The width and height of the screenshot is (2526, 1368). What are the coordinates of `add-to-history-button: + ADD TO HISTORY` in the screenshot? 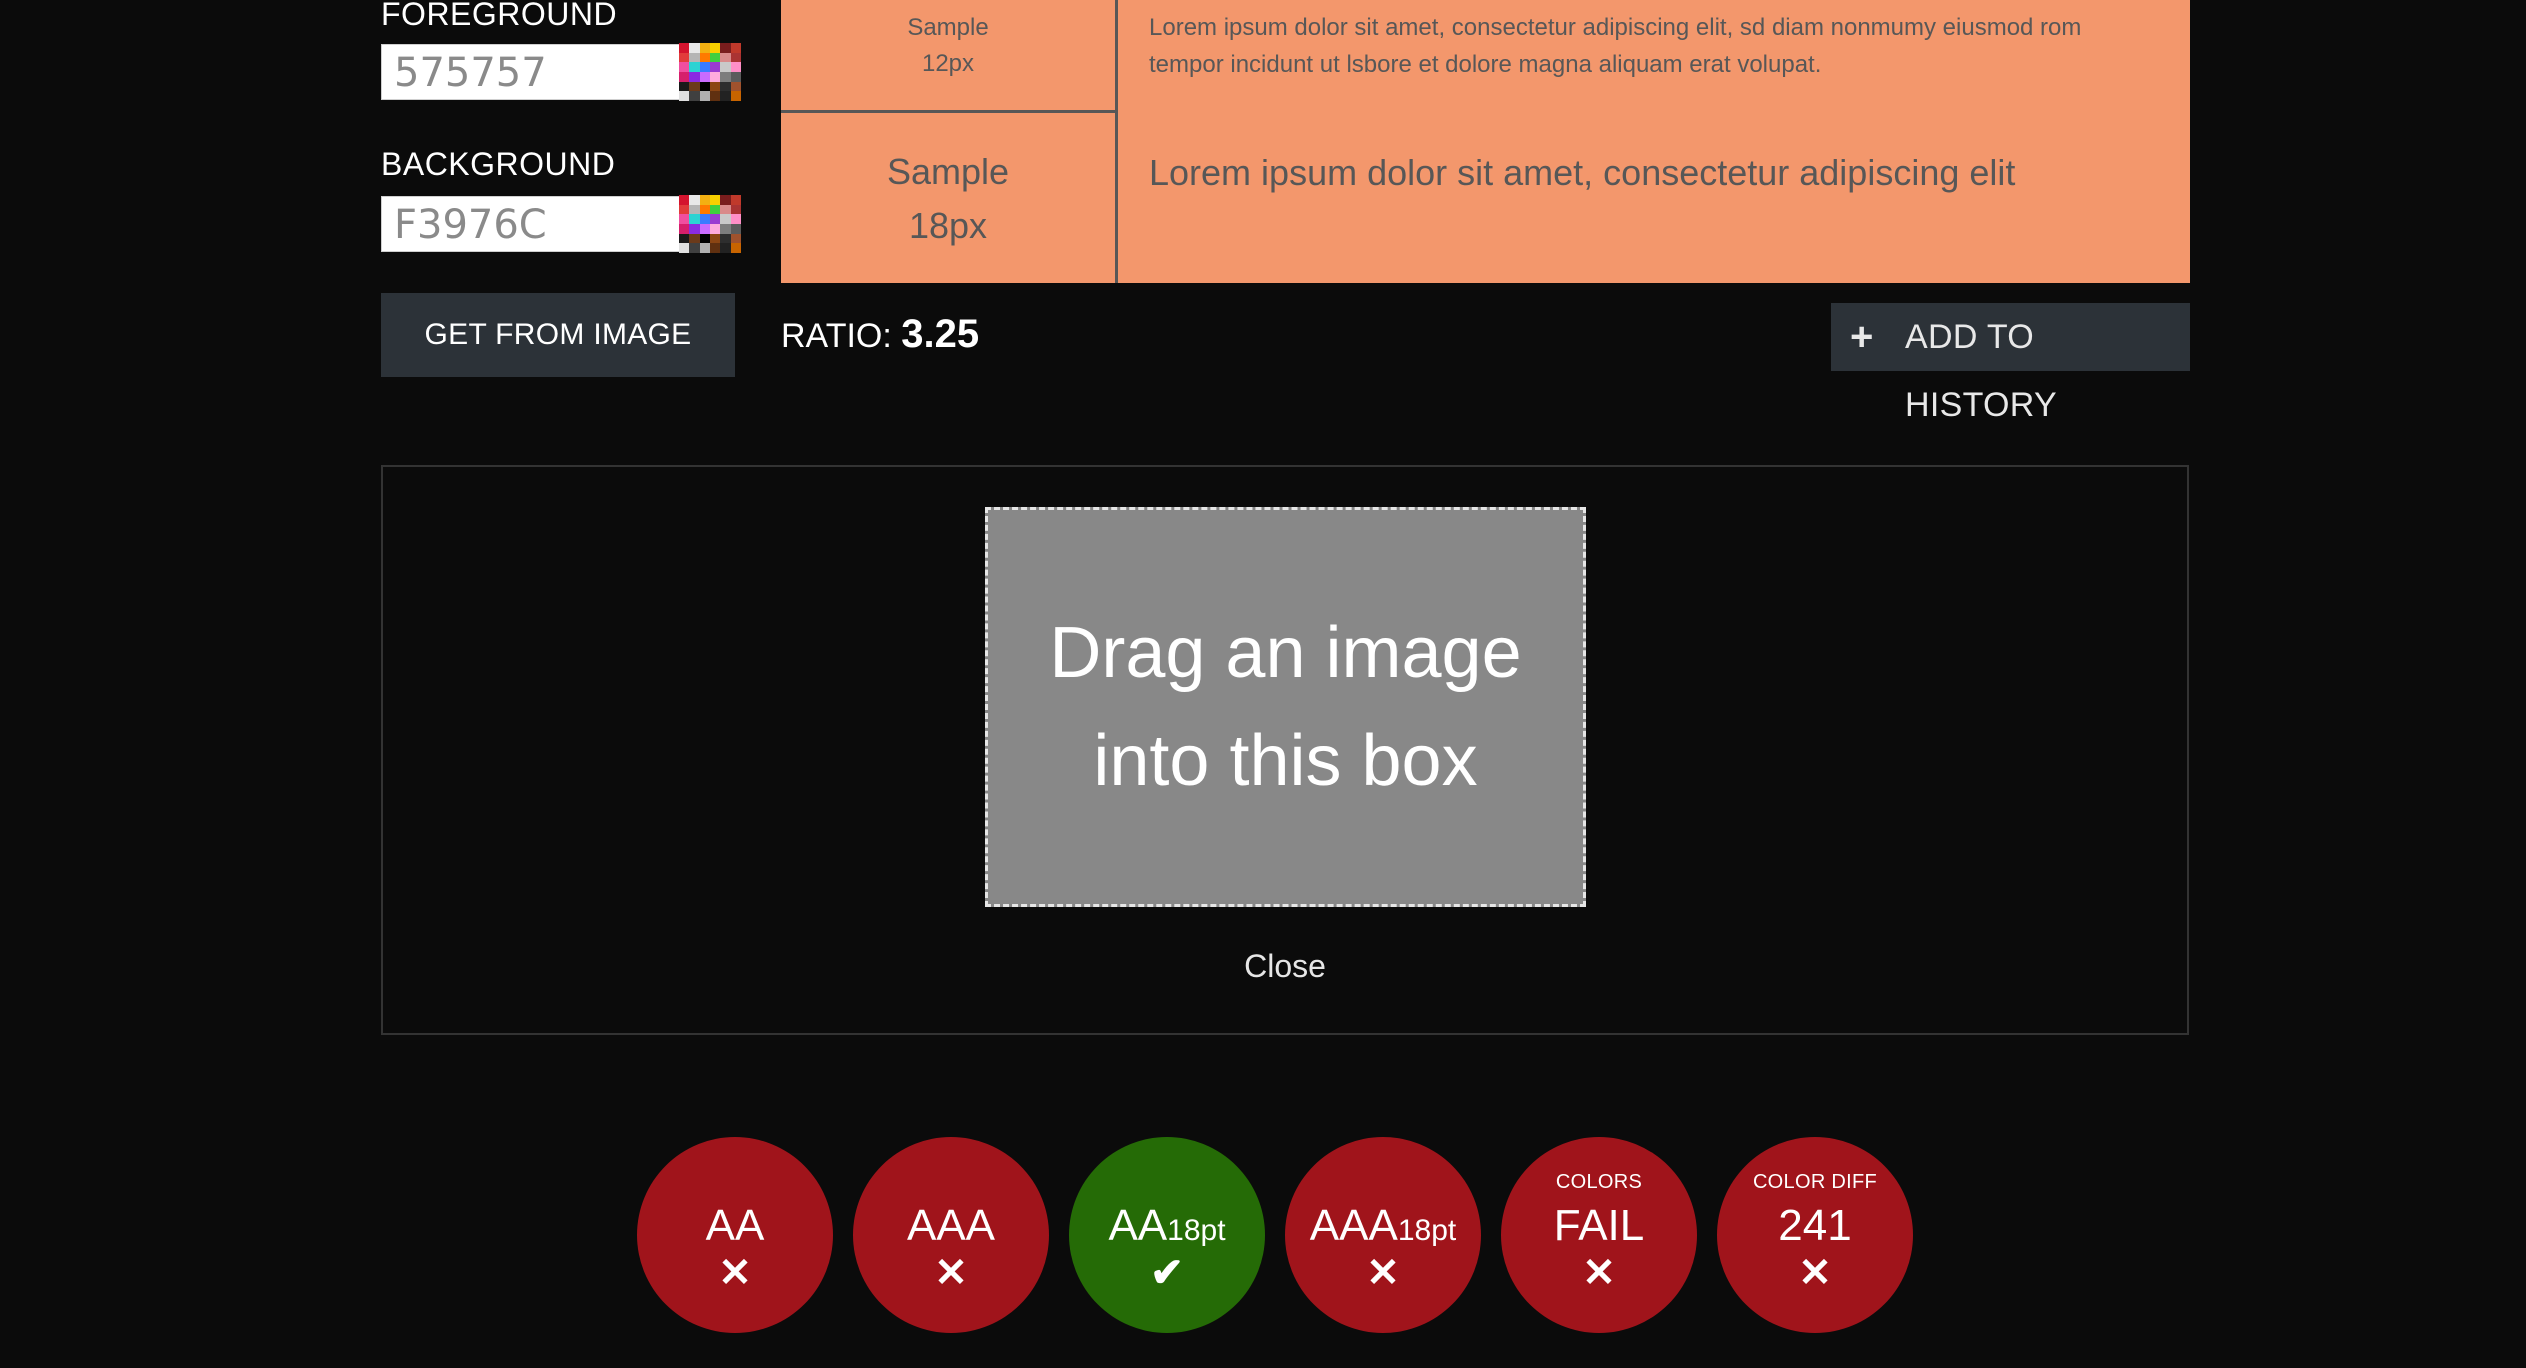 It's located at (2010, 363).